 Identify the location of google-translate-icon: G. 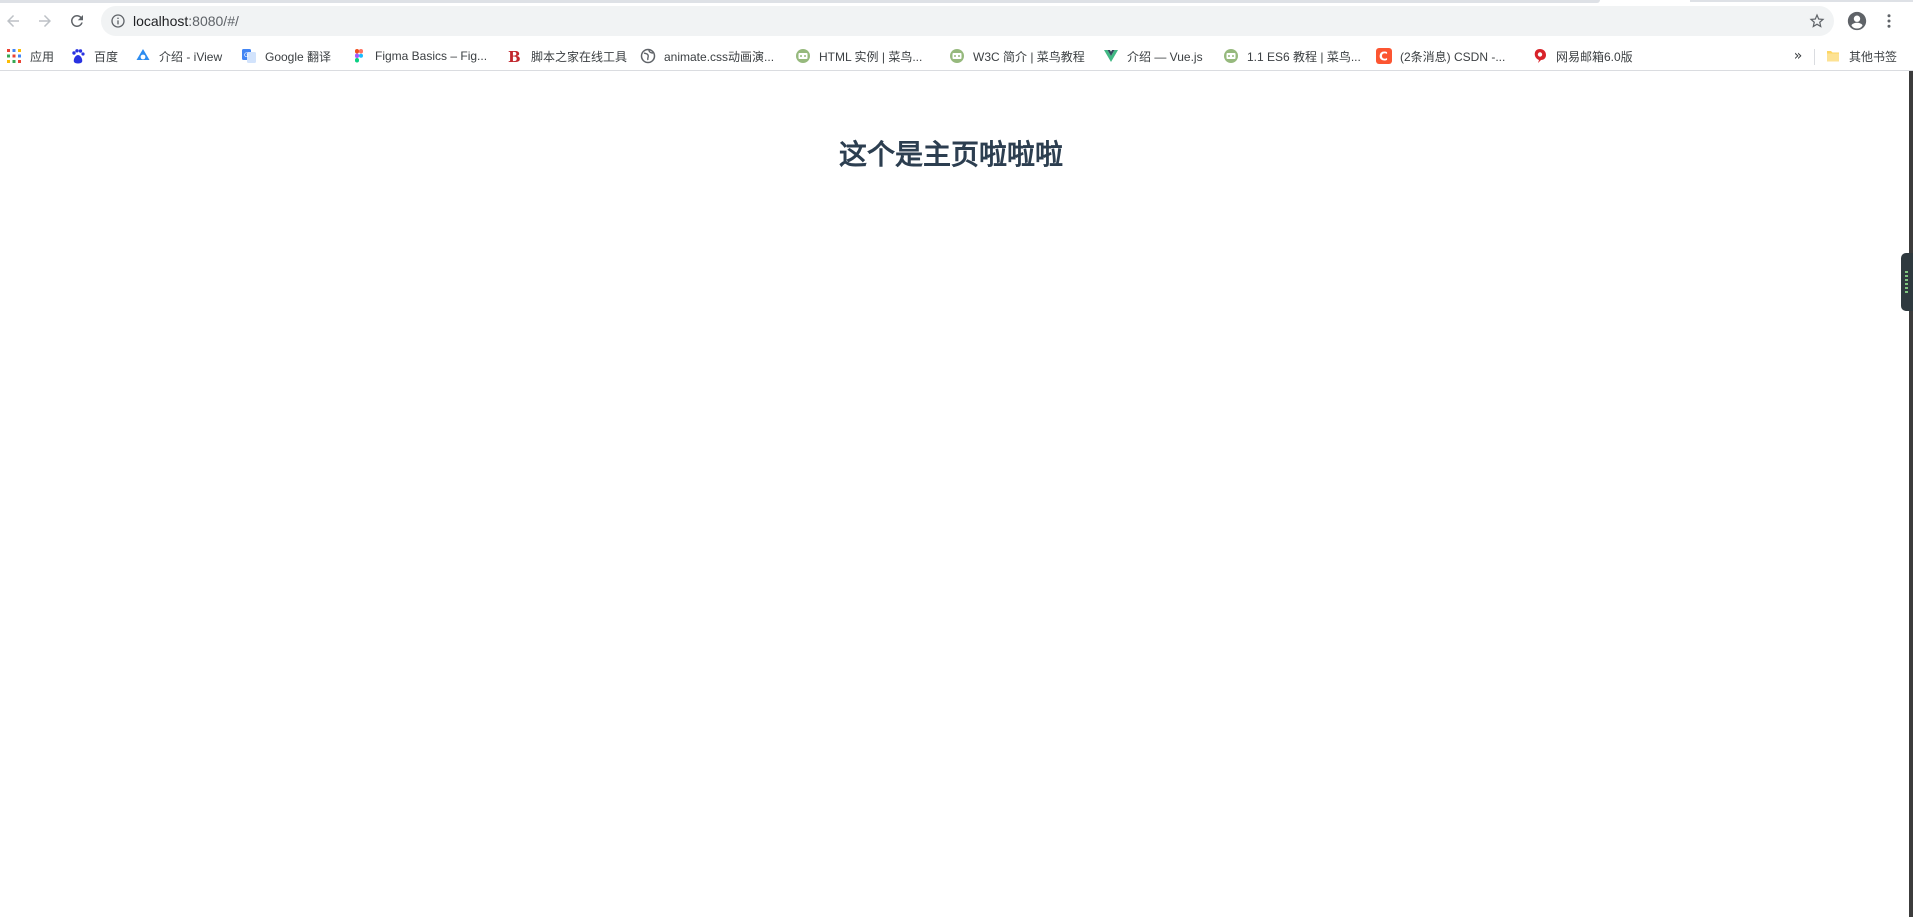
(249, 56).